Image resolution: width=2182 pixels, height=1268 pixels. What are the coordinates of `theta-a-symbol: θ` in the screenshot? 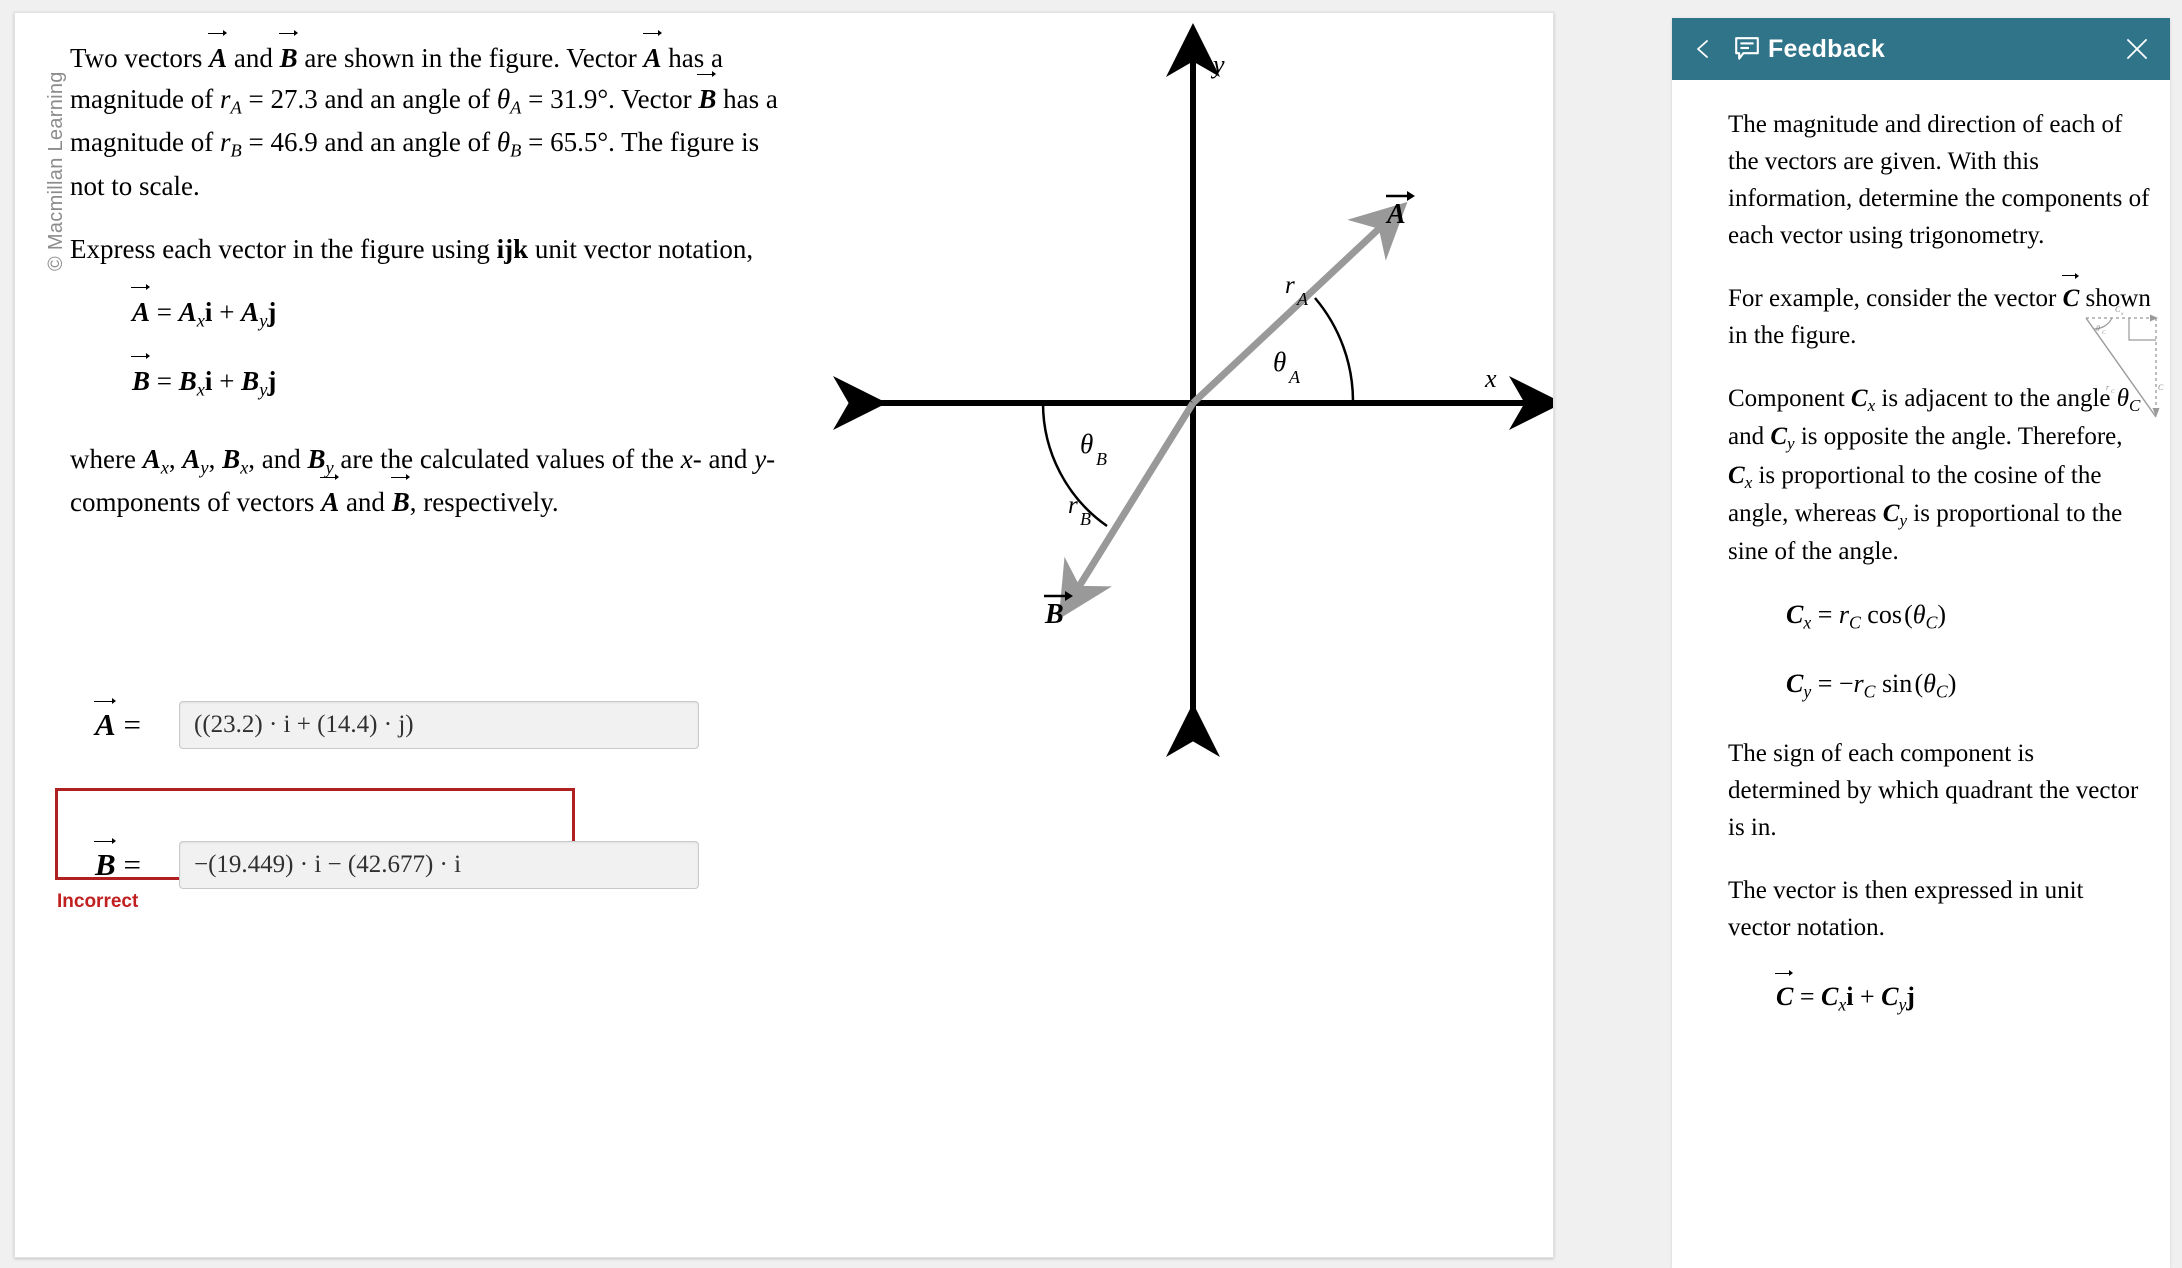 It's located at (503, 99).